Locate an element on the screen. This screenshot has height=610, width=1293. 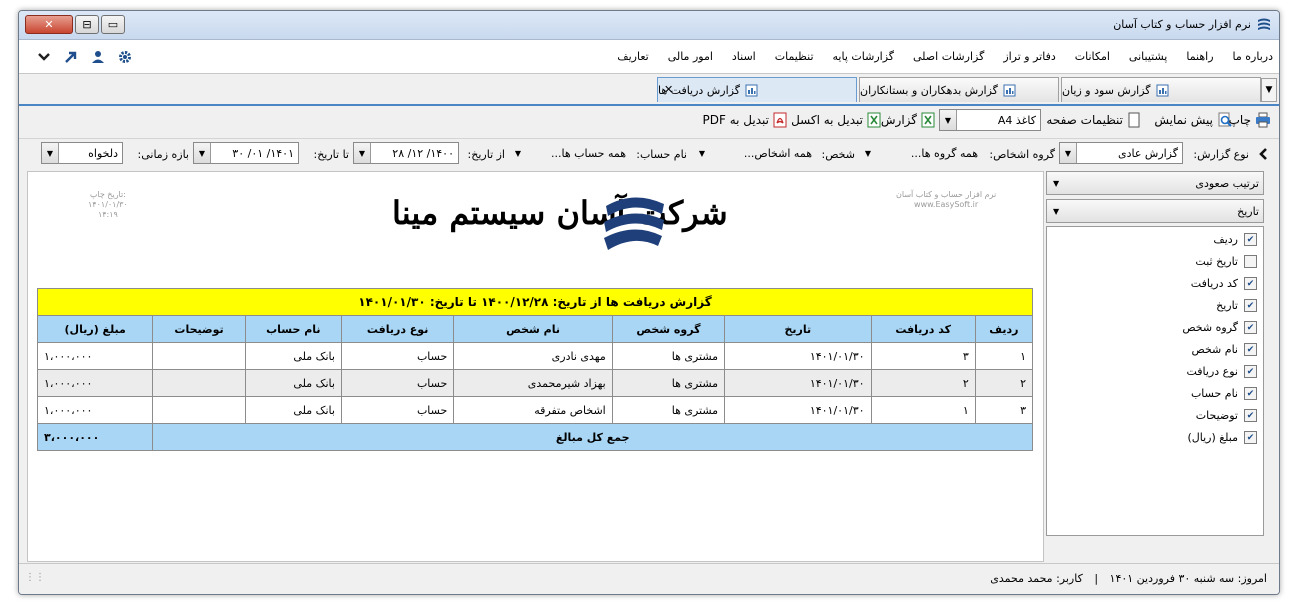
to-date-picker: ۱۴۰۱/ ۰۱/ ۳۰ ▼ is located at coordinates (246, 153).